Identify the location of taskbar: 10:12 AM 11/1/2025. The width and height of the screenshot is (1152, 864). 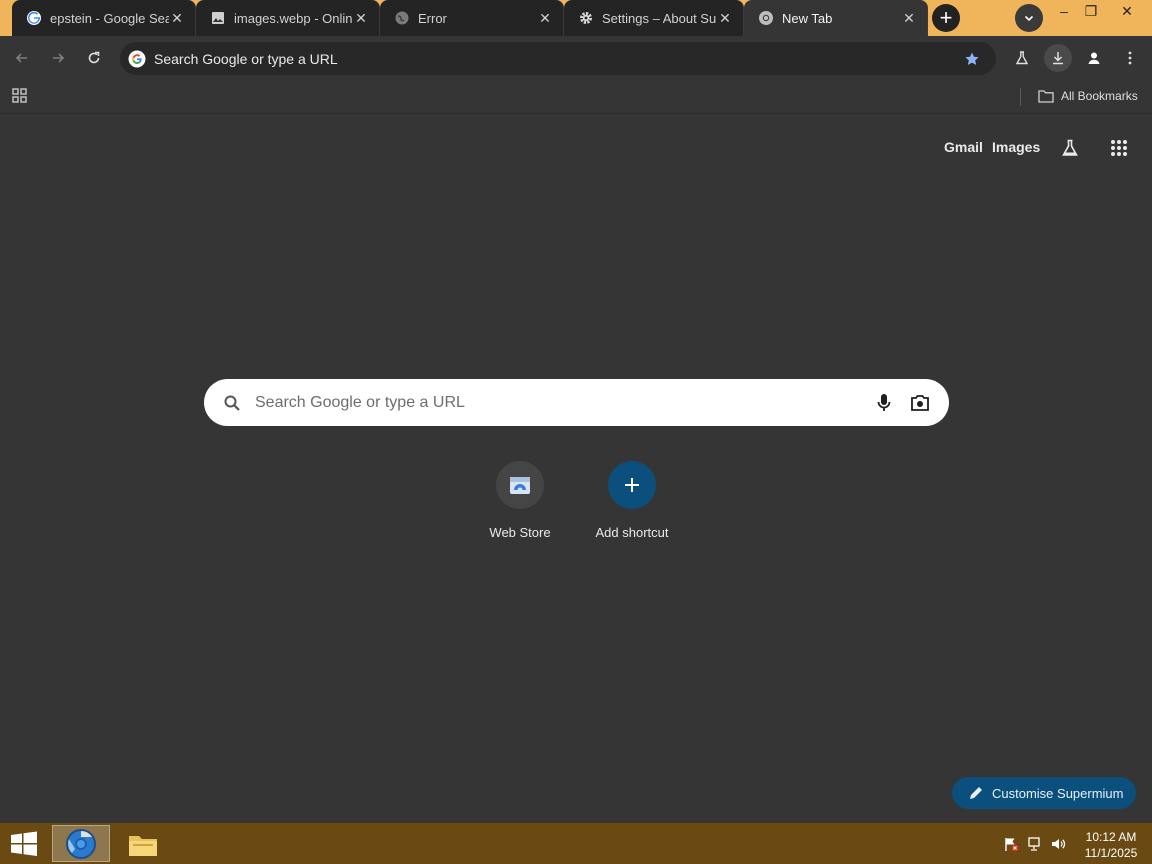
(576, 843).